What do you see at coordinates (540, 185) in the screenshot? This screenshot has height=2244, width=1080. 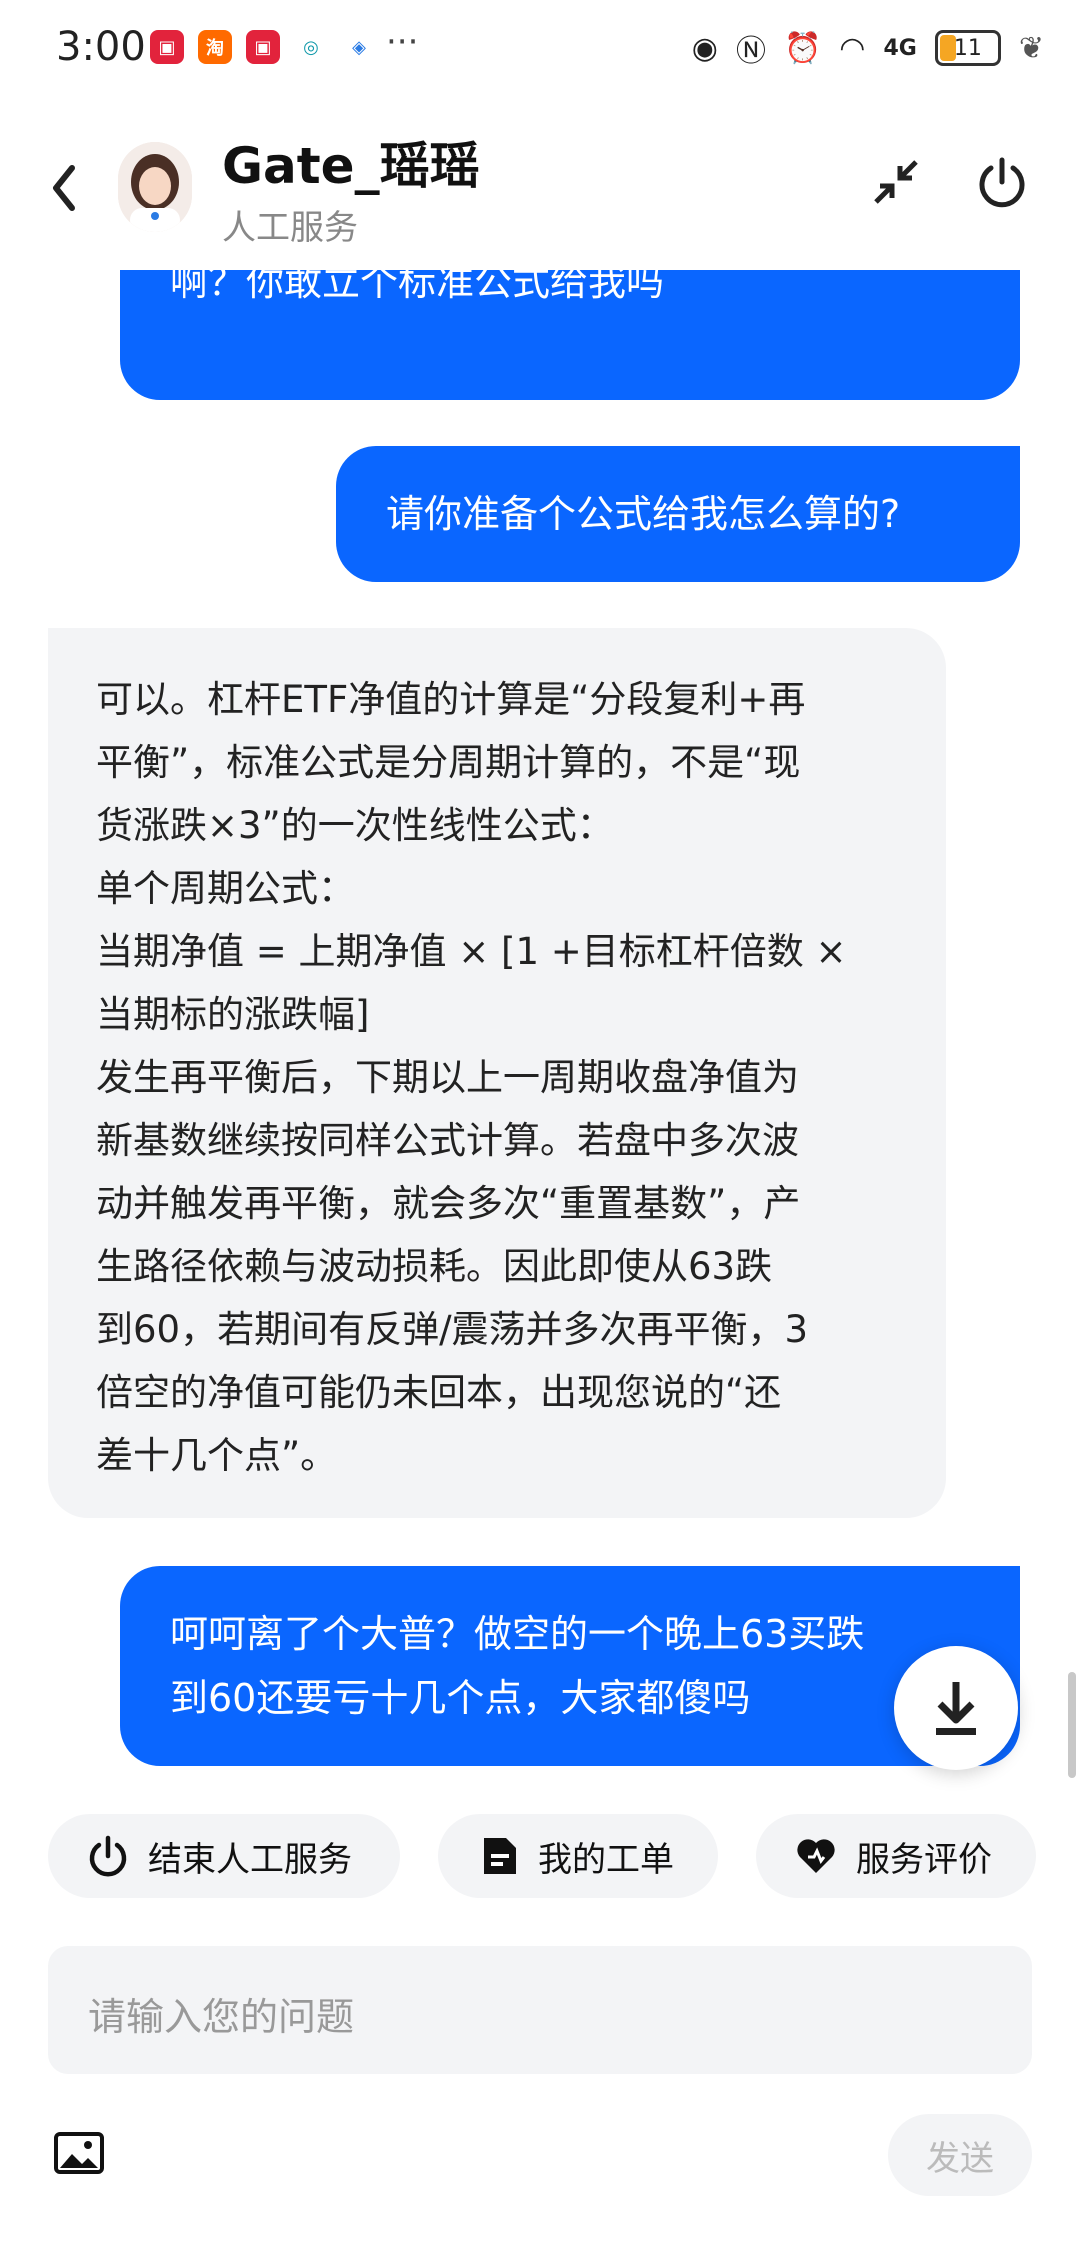 I see `chat-header: Gate_瑶瑶 人工服务` at bounding box center [540, 185].